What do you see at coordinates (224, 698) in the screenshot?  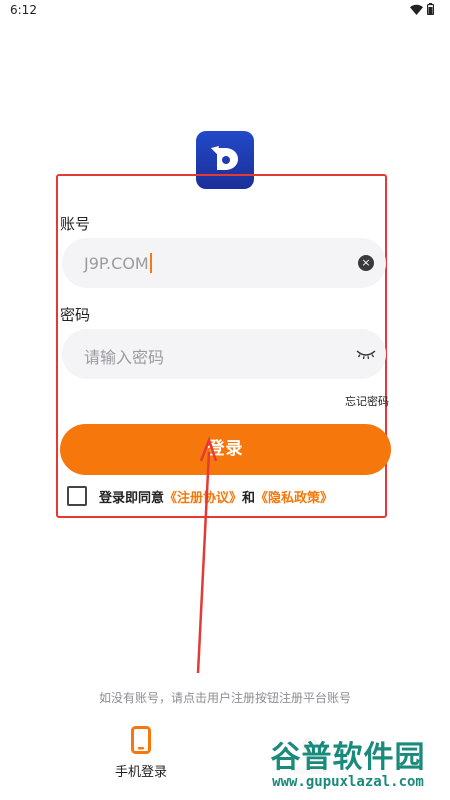 I see `register-hint: 如没有账号，请点击用户注册按钮注册平台账号` at bounding box center [224, 698].